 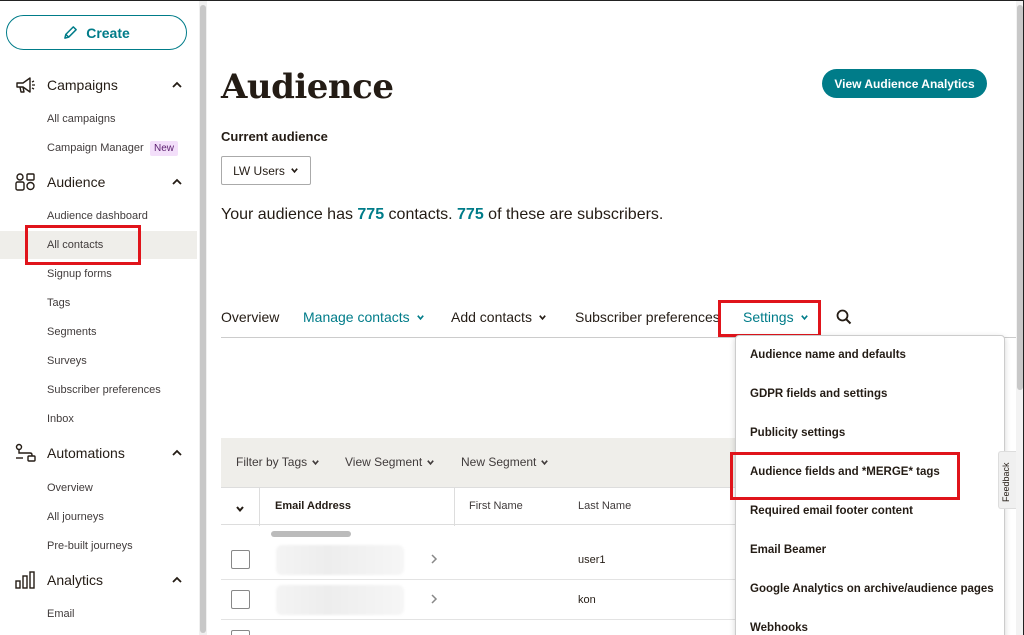 I want to click on menu-item-required-footer: Required email footer content, so click(x=831, y=511).